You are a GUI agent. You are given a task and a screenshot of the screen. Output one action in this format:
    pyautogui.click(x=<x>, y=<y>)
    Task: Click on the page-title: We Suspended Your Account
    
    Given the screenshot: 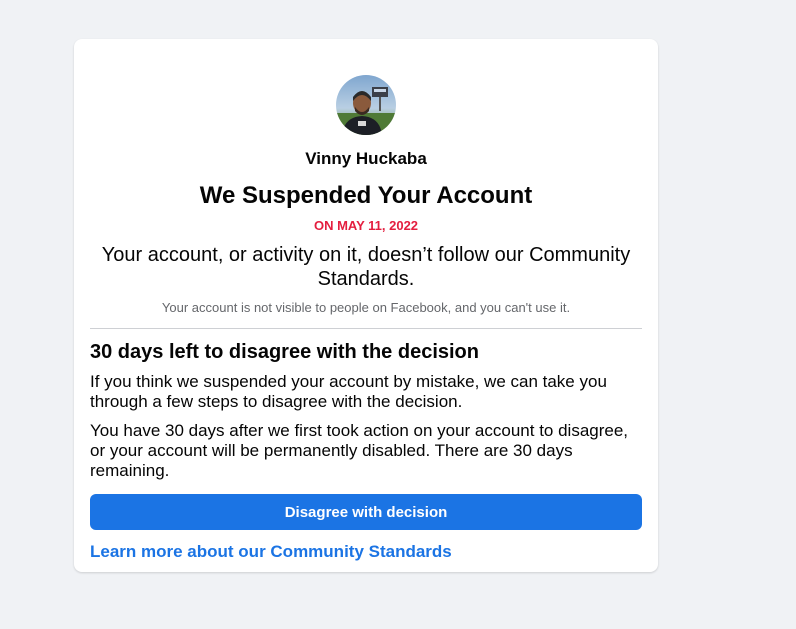 What is the action you would take?
    pyautogui.click(x=366, y=195)
    